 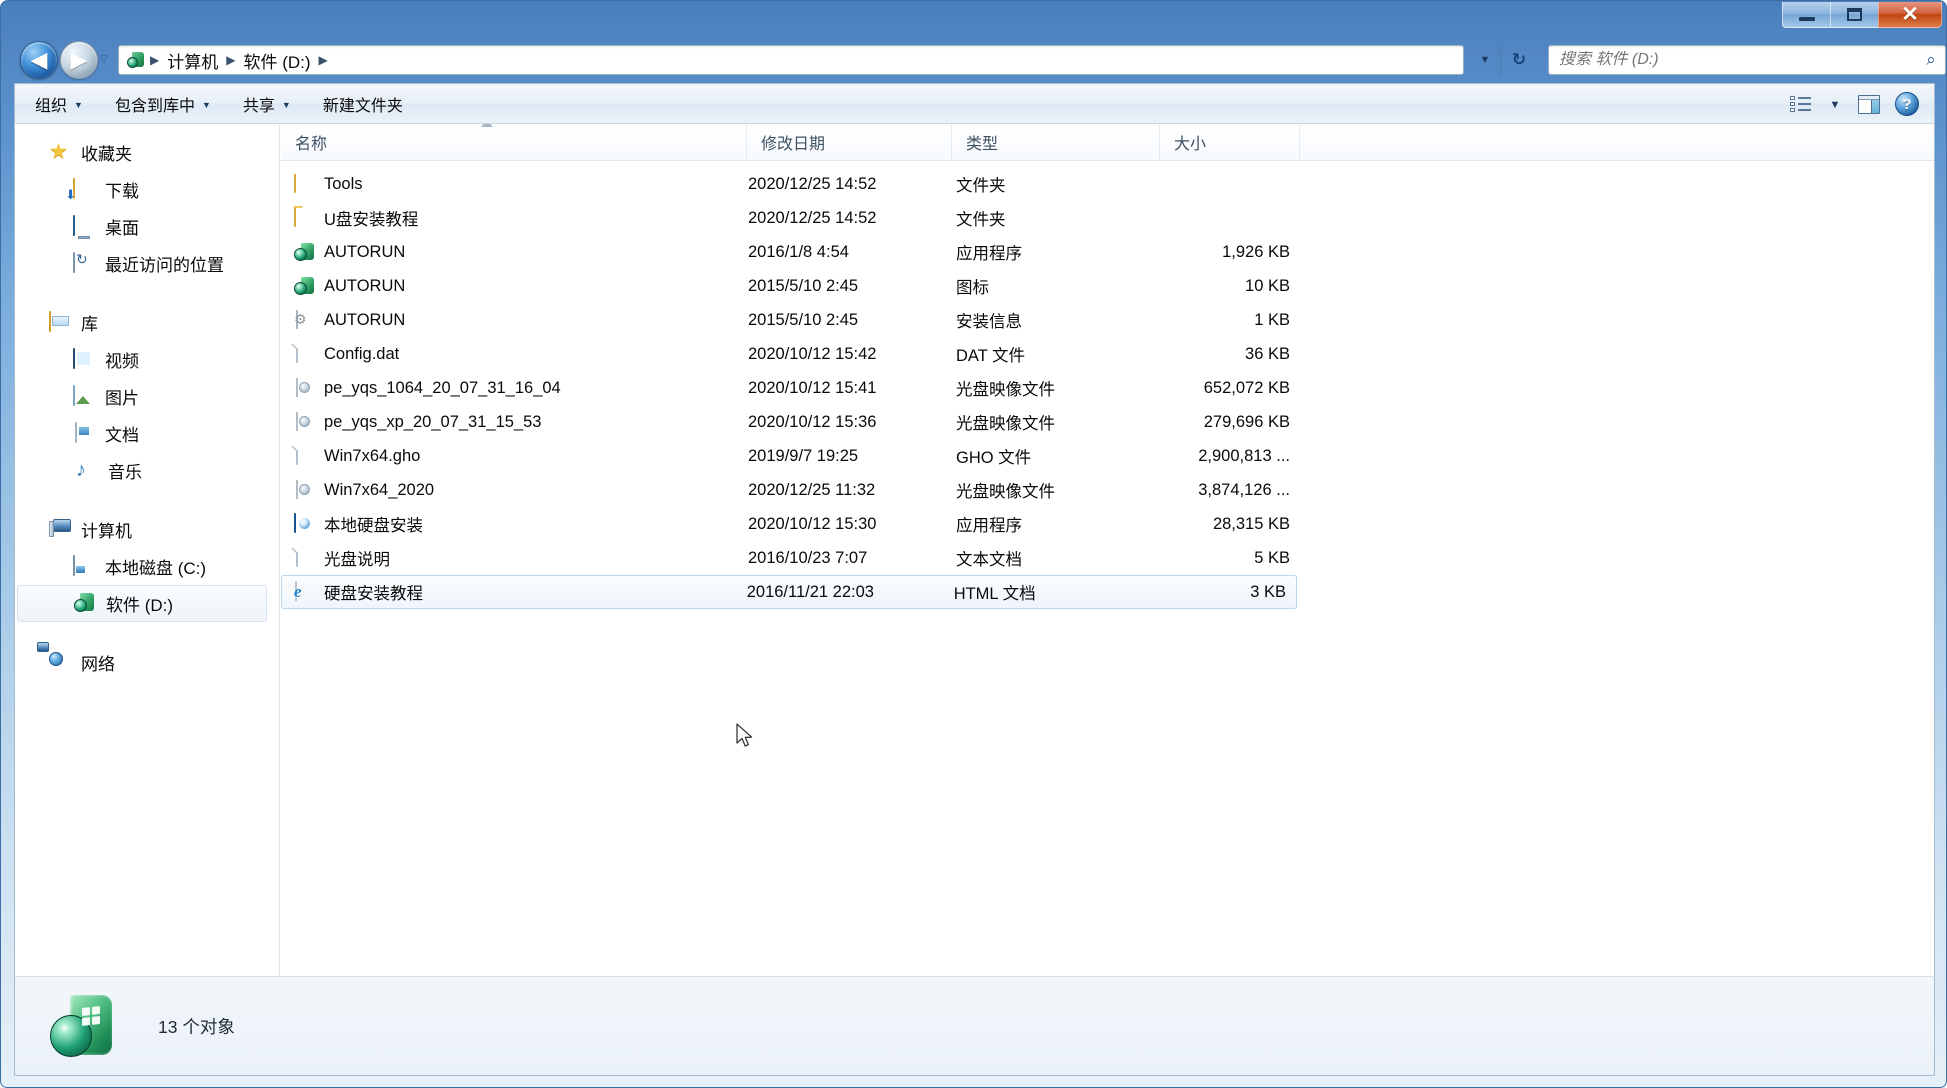 I want to click on file-name: Config.dat, so click(x=362, y=353).